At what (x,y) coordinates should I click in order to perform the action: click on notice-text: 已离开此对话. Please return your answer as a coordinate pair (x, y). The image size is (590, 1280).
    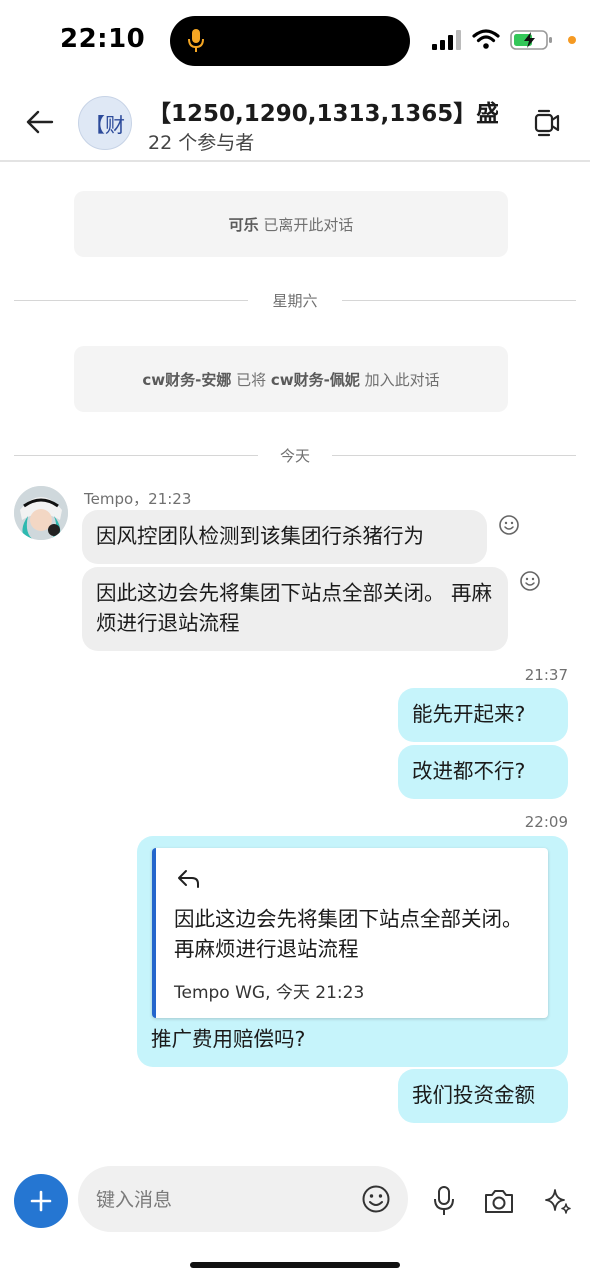
    Looking at the image, I should click on (306, 224).